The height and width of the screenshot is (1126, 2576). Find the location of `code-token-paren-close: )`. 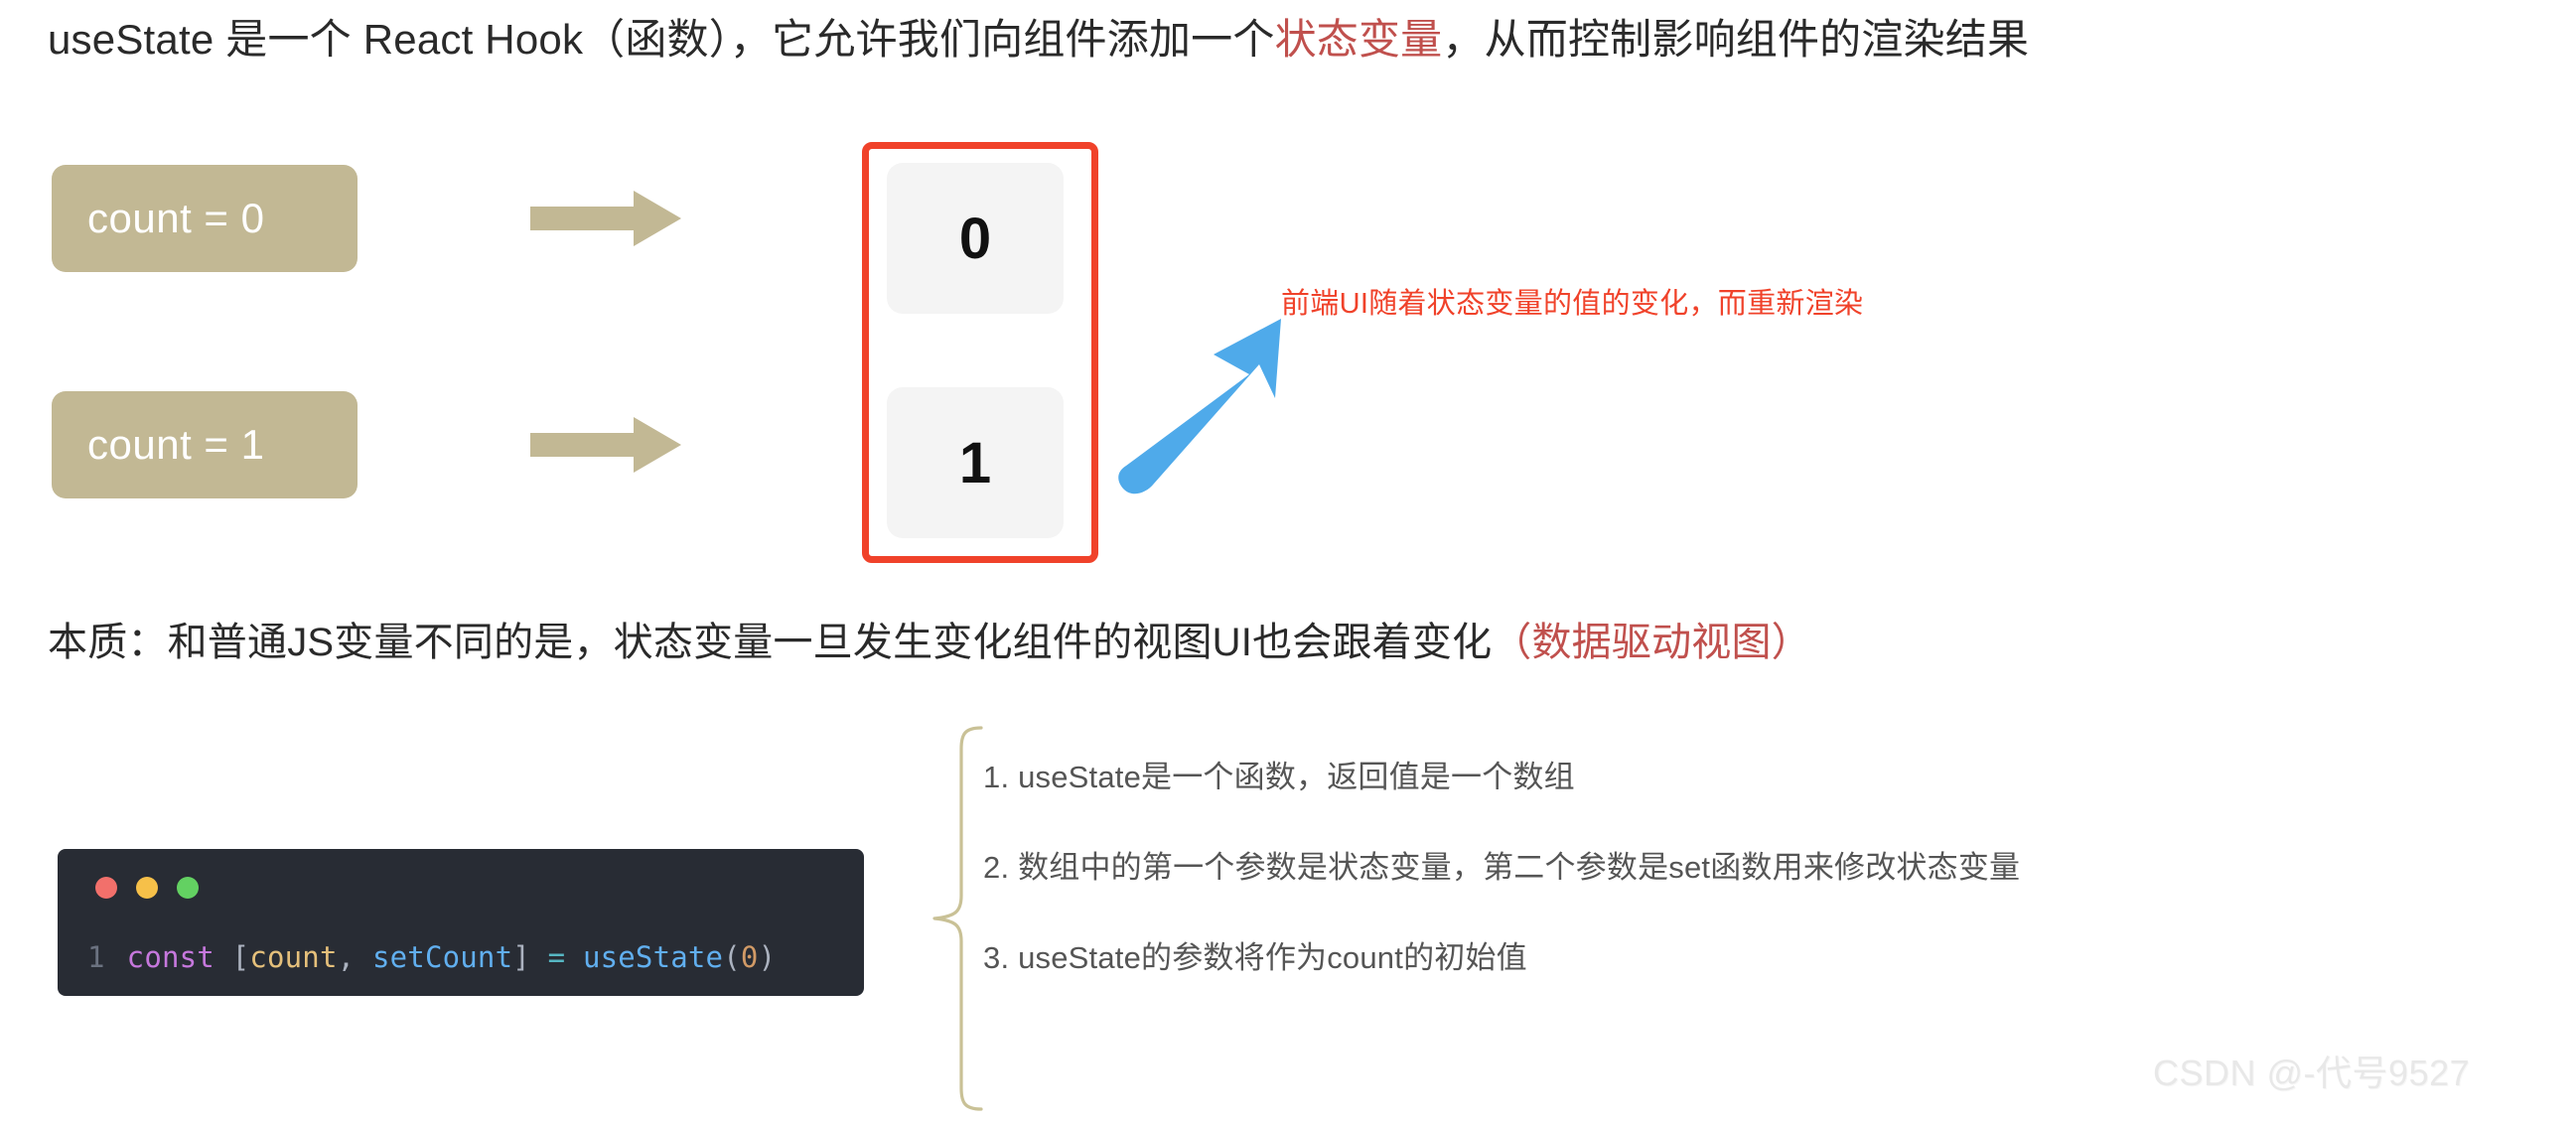

code-token-paren-close: ) is located at coordinates (767, 957).